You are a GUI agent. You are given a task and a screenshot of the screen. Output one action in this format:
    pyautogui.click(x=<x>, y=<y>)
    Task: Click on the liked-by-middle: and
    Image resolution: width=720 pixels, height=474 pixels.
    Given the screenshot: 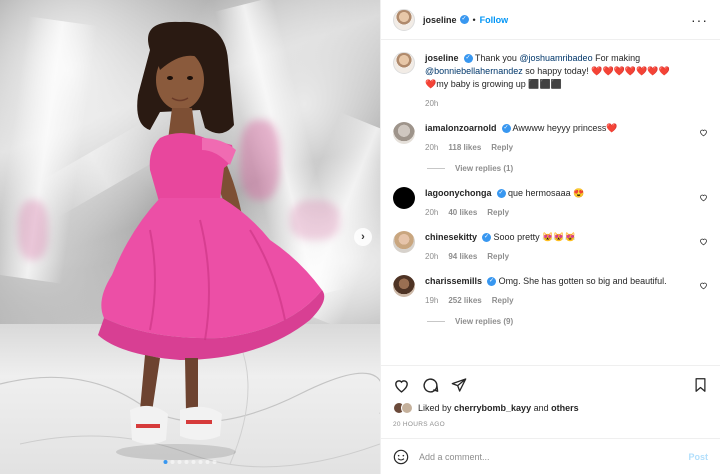 What is the action you would take?
    pyautogui.click(x=541, y=408)
    